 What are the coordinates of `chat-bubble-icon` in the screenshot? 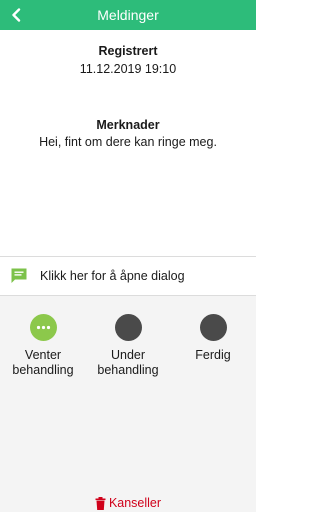 It's located at (19, 275).